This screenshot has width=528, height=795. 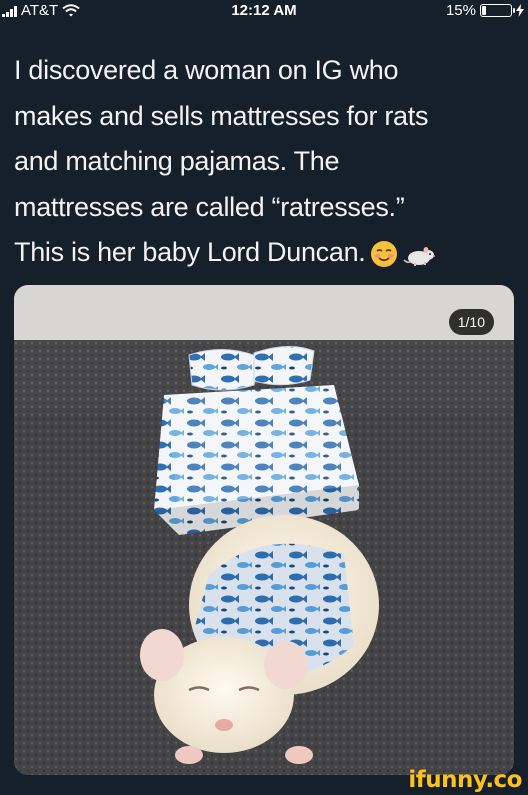 What do you see at coordinates (209, 206) in the screenshot?
I see `tweet-line: mattresses are called “ratresses.”` at bounding box center [209, 206].